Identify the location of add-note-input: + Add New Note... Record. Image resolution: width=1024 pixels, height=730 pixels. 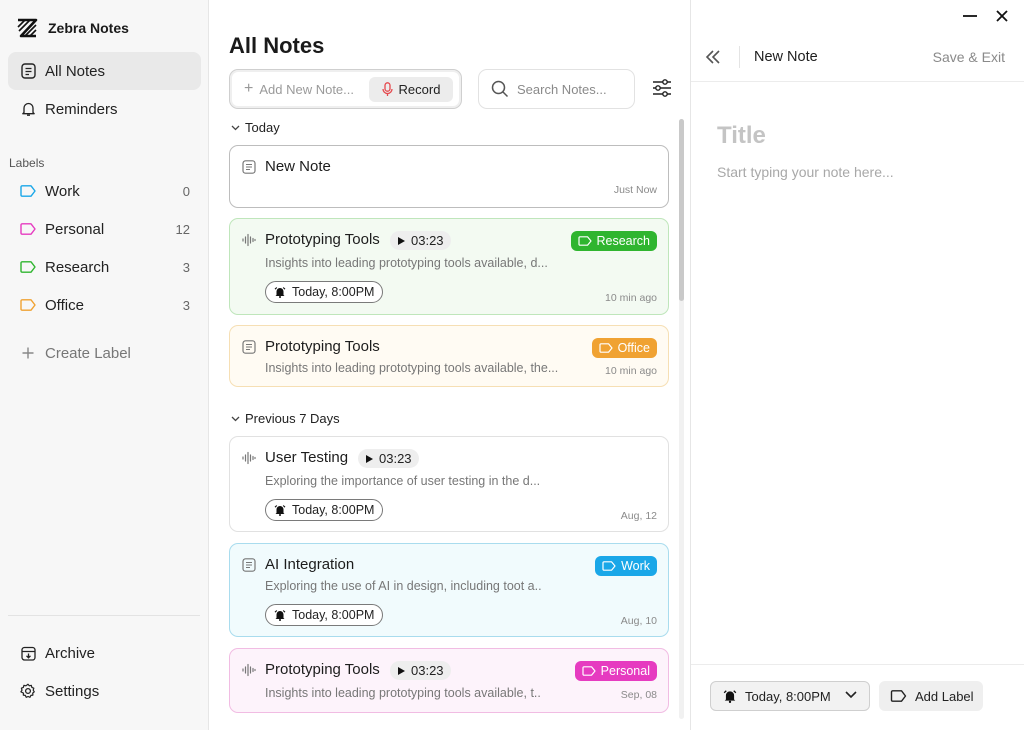
(345, 89).